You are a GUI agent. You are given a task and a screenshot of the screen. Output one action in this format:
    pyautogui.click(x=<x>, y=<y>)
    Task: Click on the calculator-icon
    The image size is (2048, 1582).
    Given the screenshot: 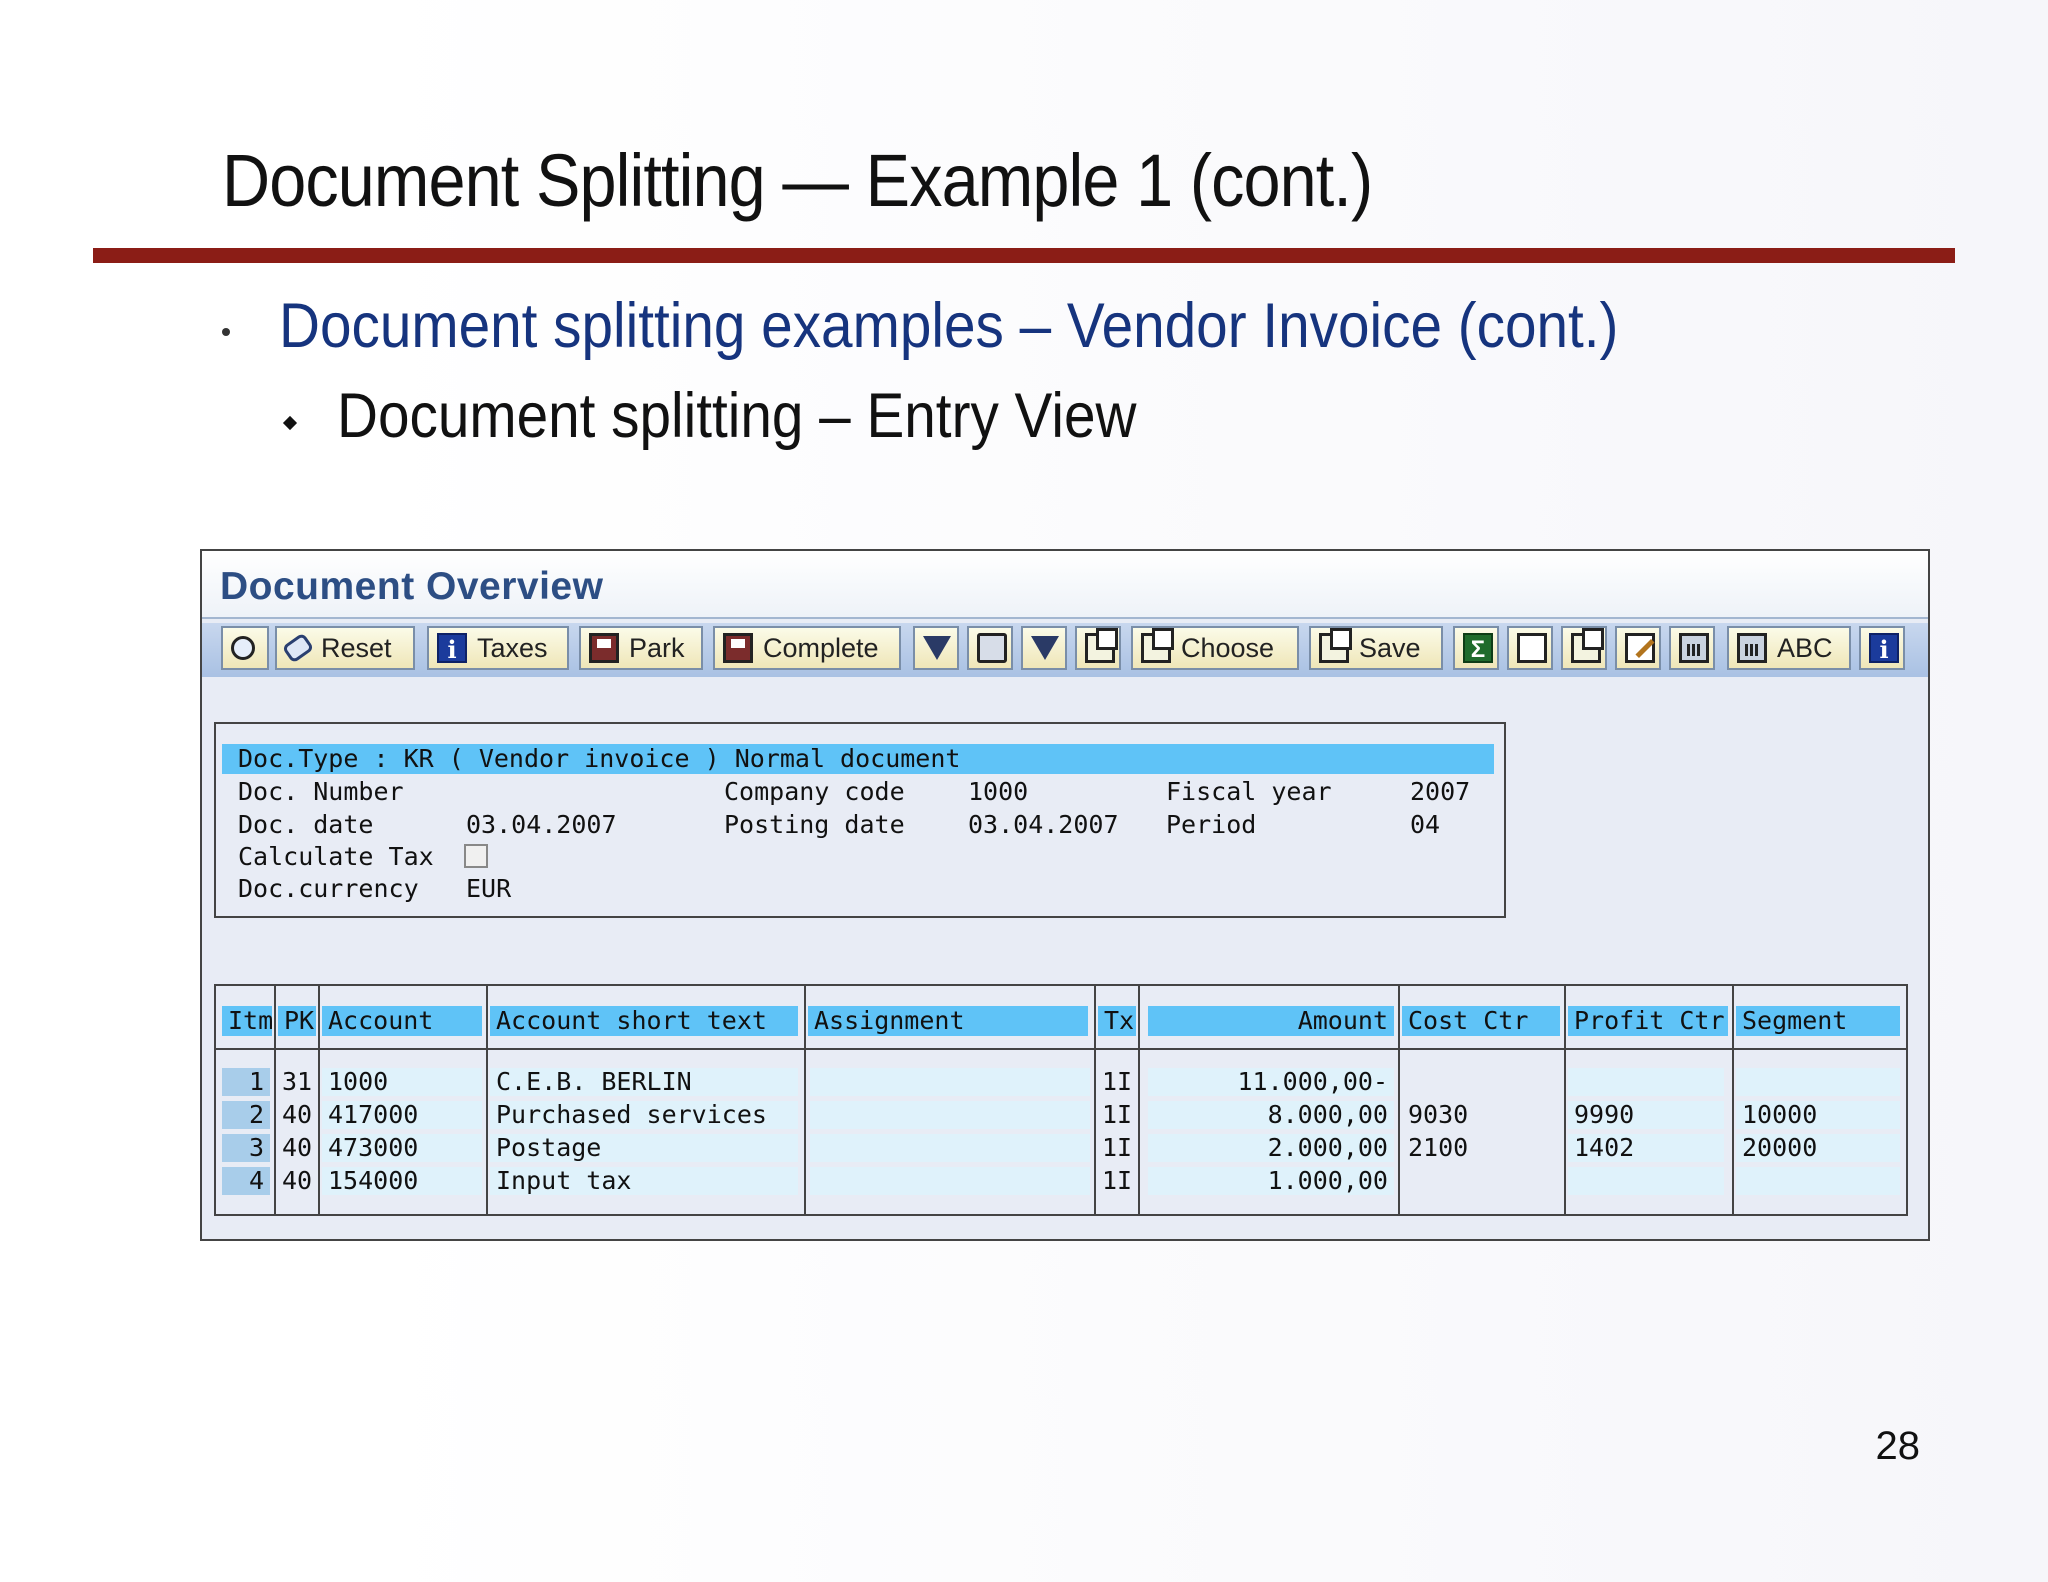 What is the action you would take?
    pyautogui.click(x=1694, y=648)
    